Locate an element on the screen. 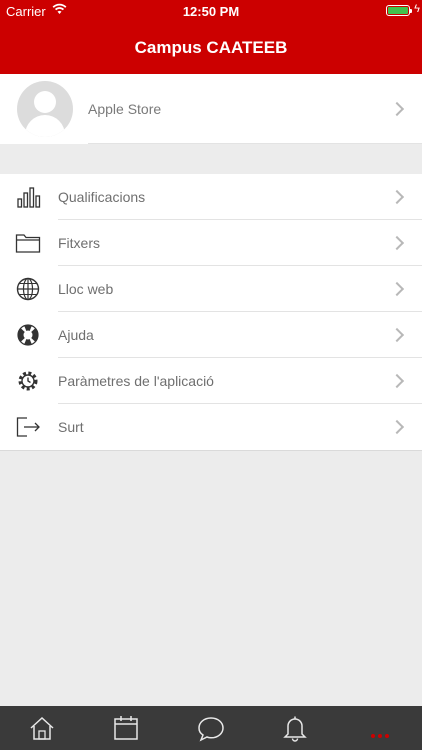  settings-icon is located at coordinates (28, 381).